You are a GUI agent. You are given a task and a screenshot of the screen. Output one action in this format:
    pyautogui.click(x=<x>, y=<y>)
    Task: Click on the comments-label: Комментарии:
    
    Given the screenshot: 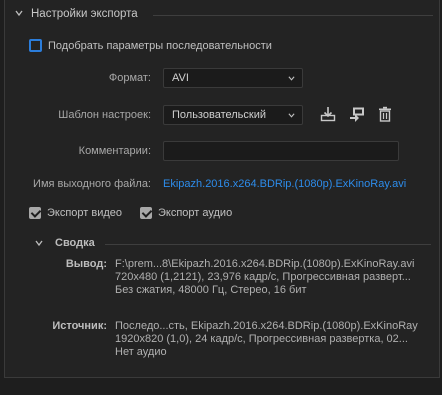 What is the action you would take?
    pyautogui.click(x=114, y=151)
    